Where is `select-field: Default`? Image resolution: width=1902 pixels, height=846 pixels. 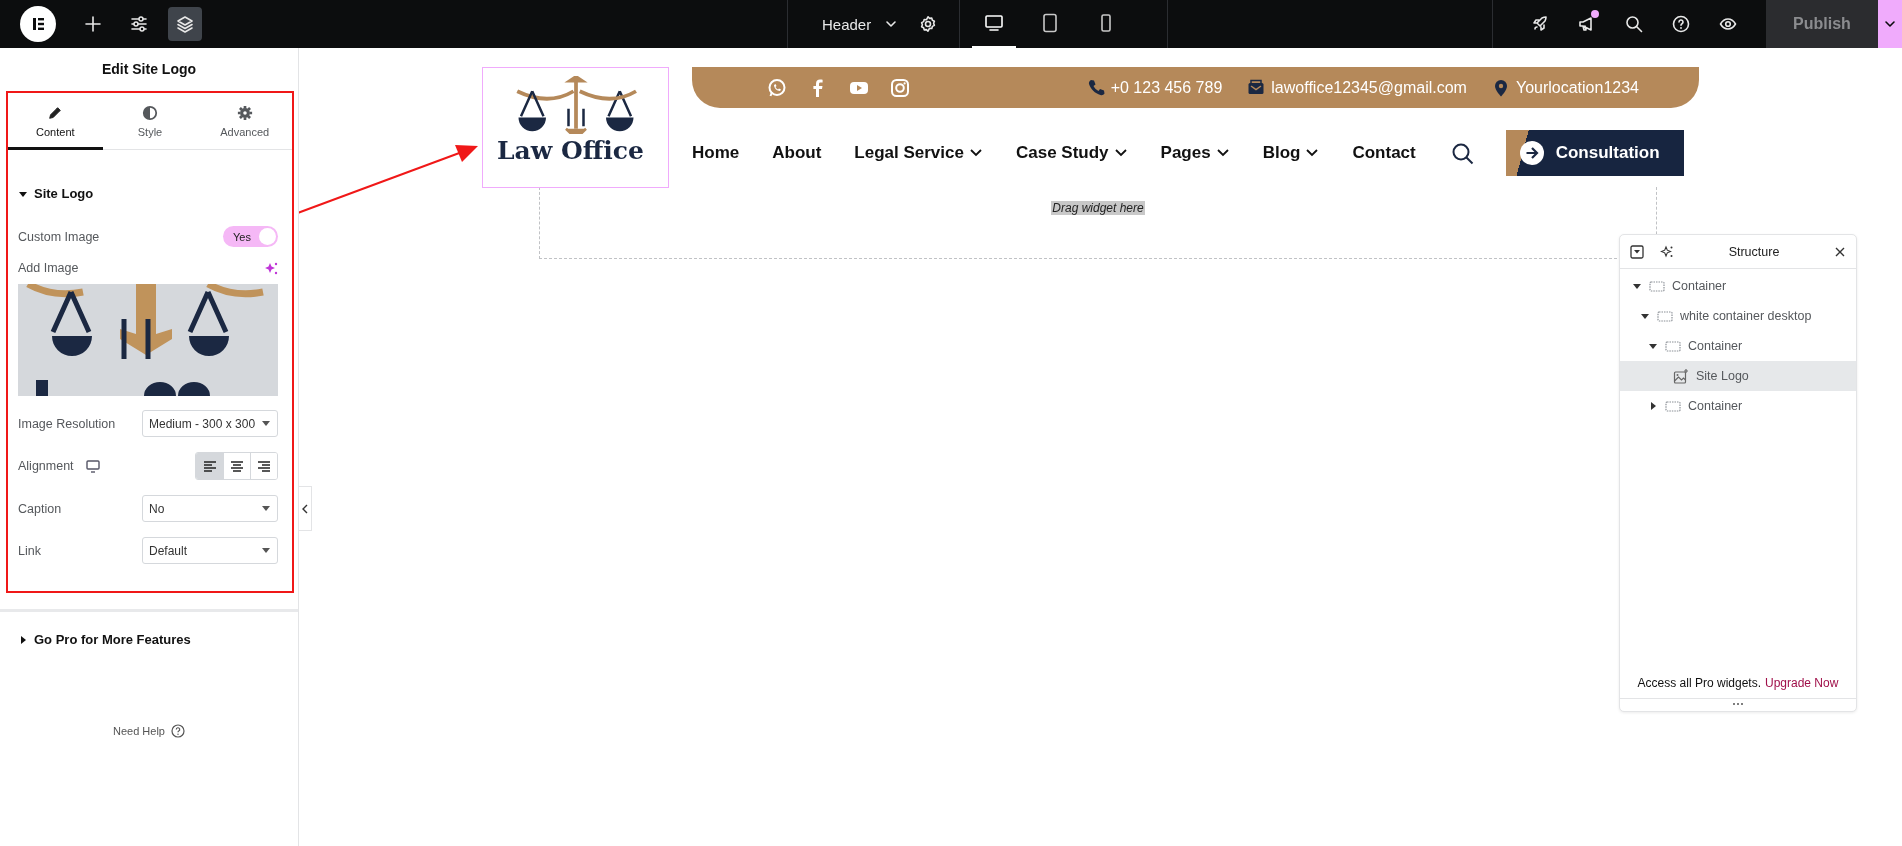 select-field: Default is located at coordinates (210, 550).